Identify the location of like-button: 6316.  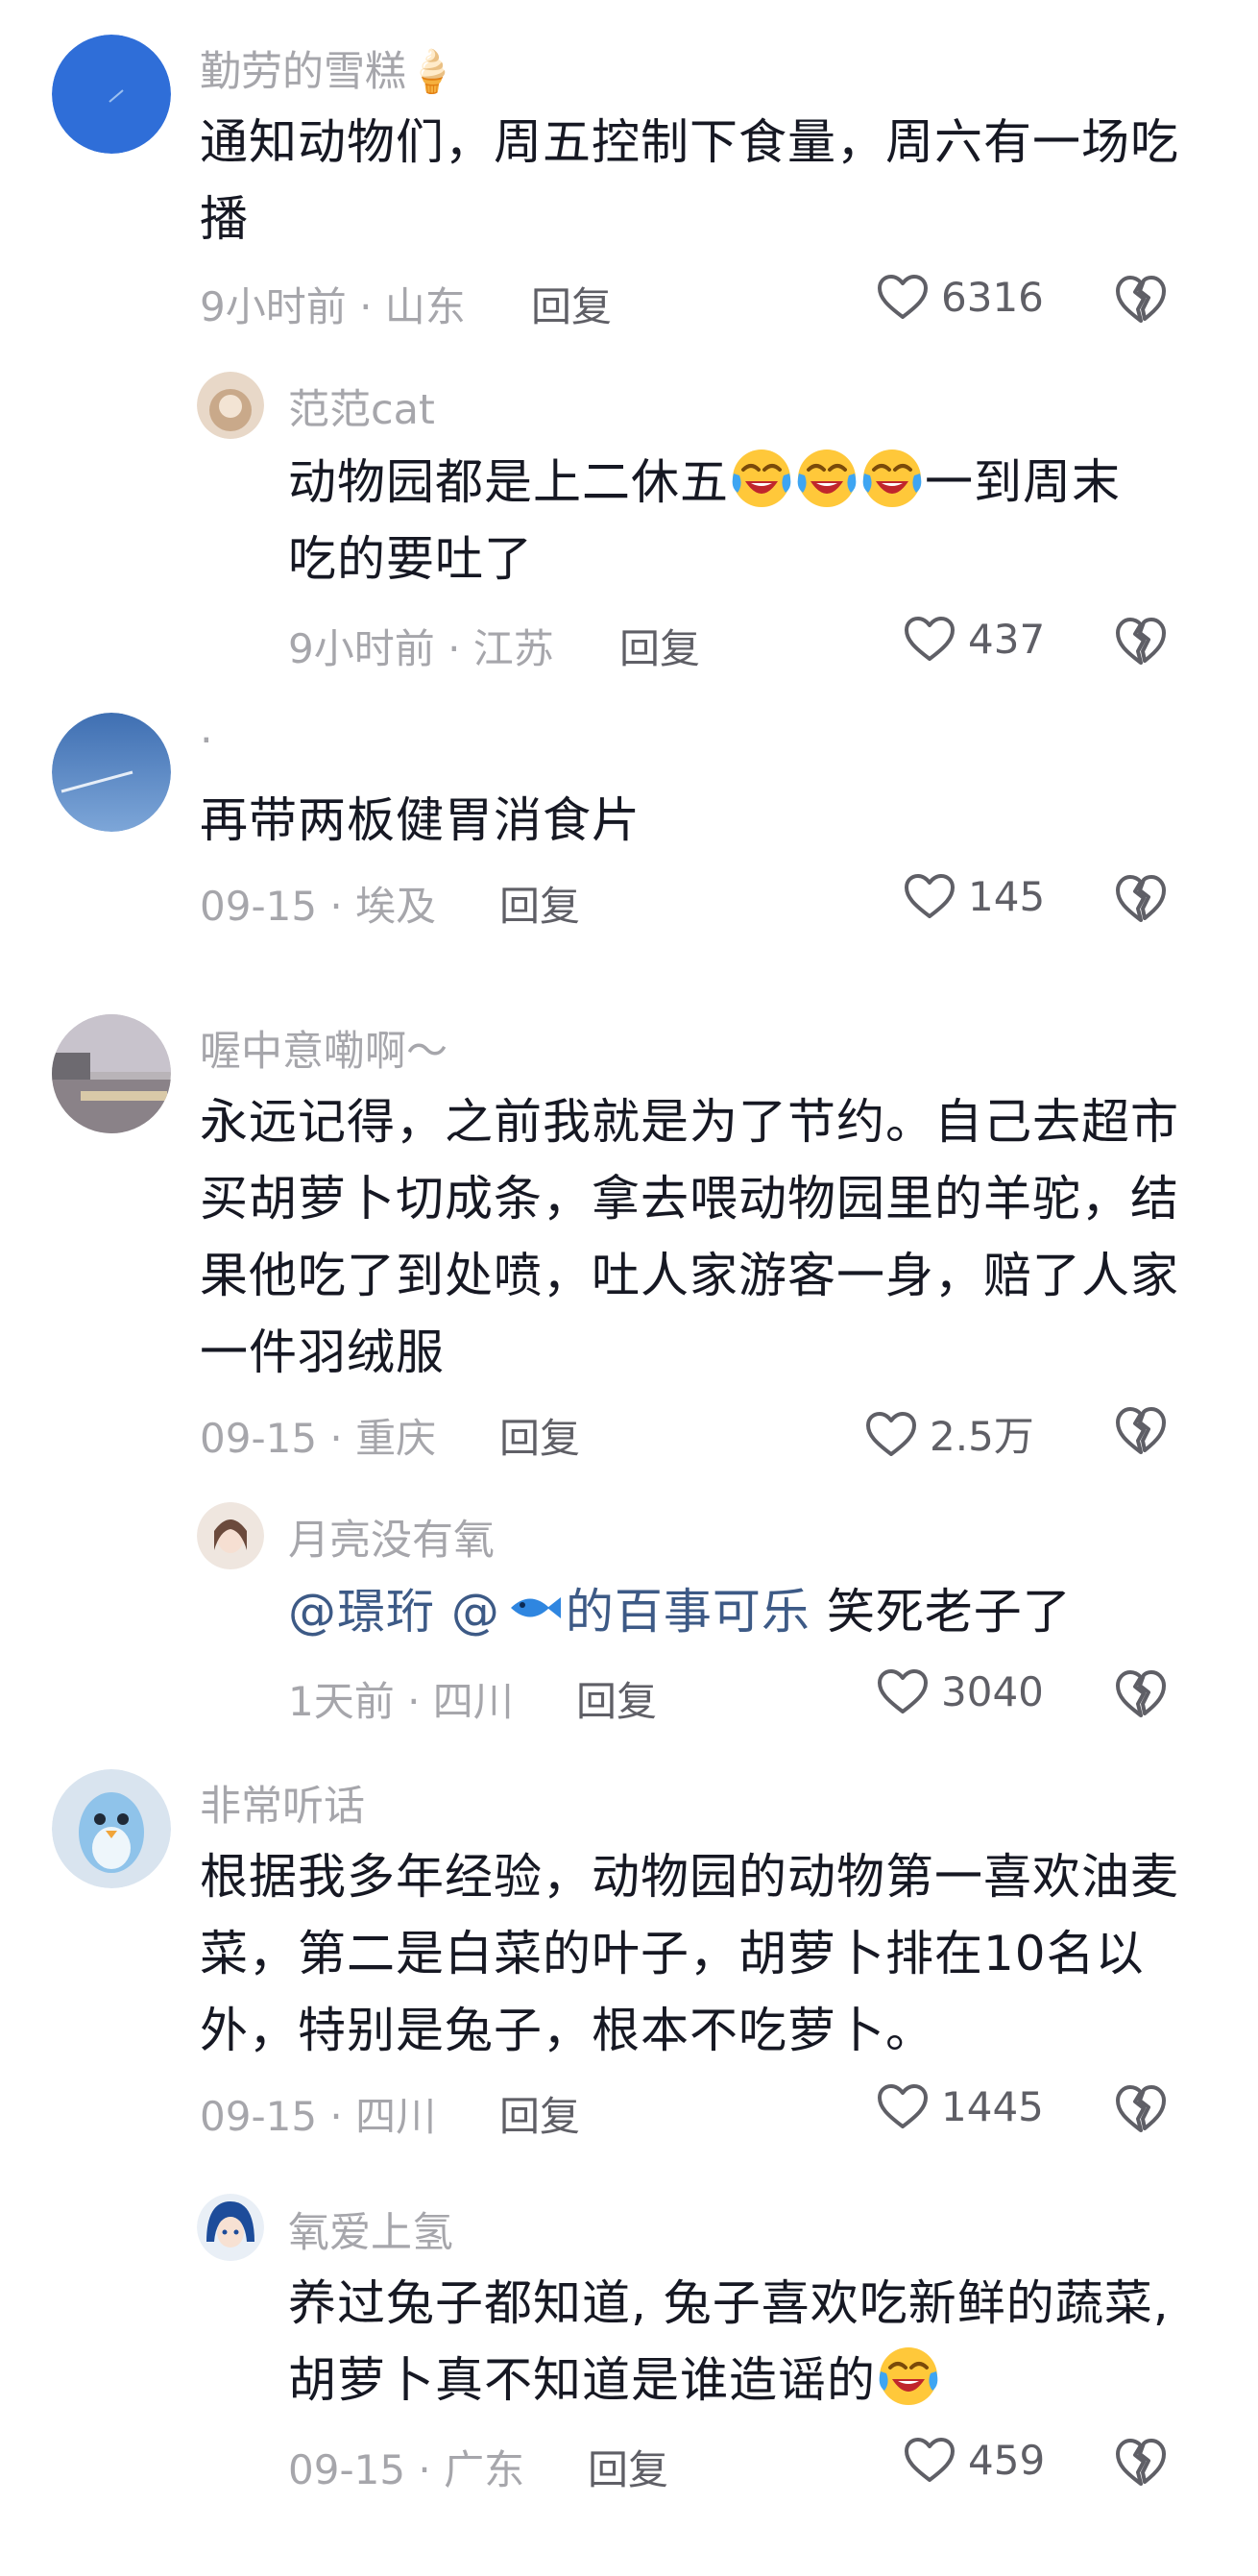
(960, 297).